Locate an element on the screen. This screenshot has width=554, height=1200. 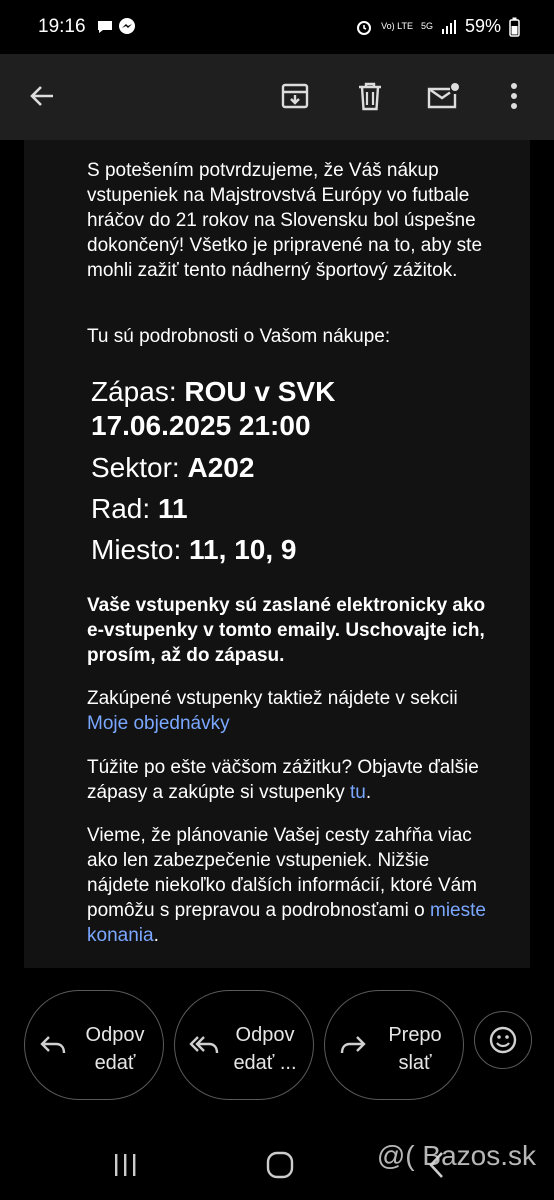
seat-value: 11, 10, 9 is located at coordinates (243, 549).